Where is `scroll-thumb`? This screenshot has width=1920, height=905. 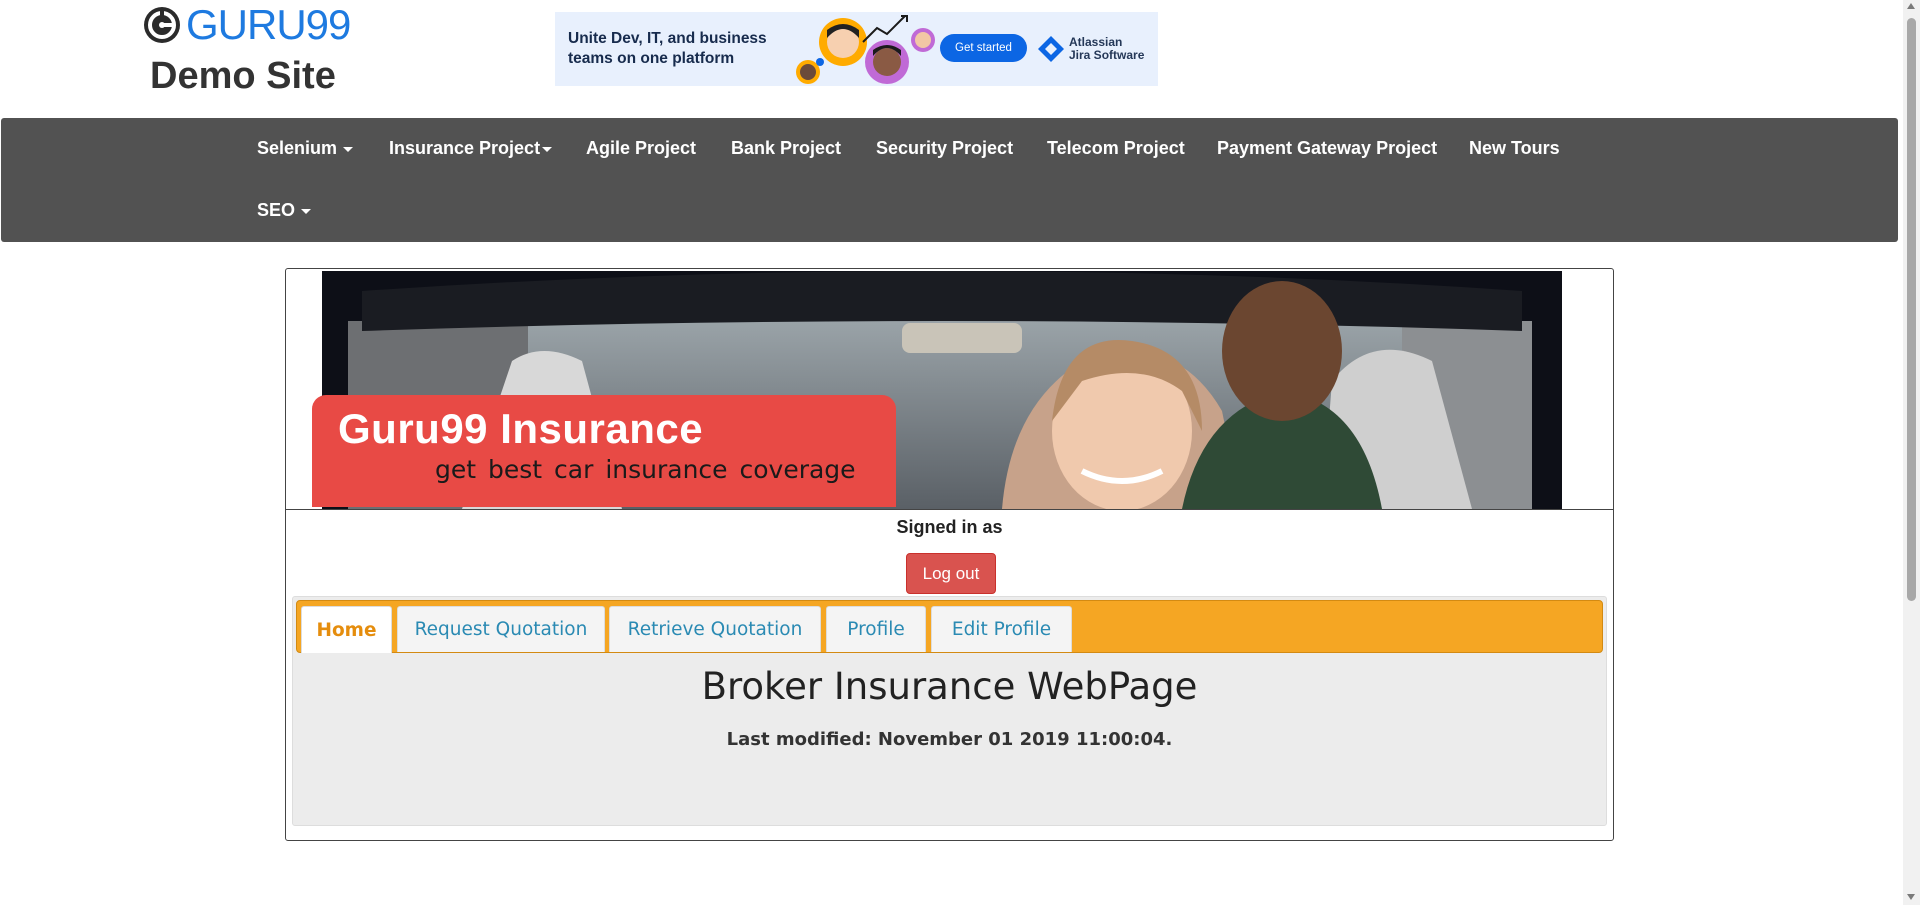 scroll-thumb is located at coordinates (1911, 309).